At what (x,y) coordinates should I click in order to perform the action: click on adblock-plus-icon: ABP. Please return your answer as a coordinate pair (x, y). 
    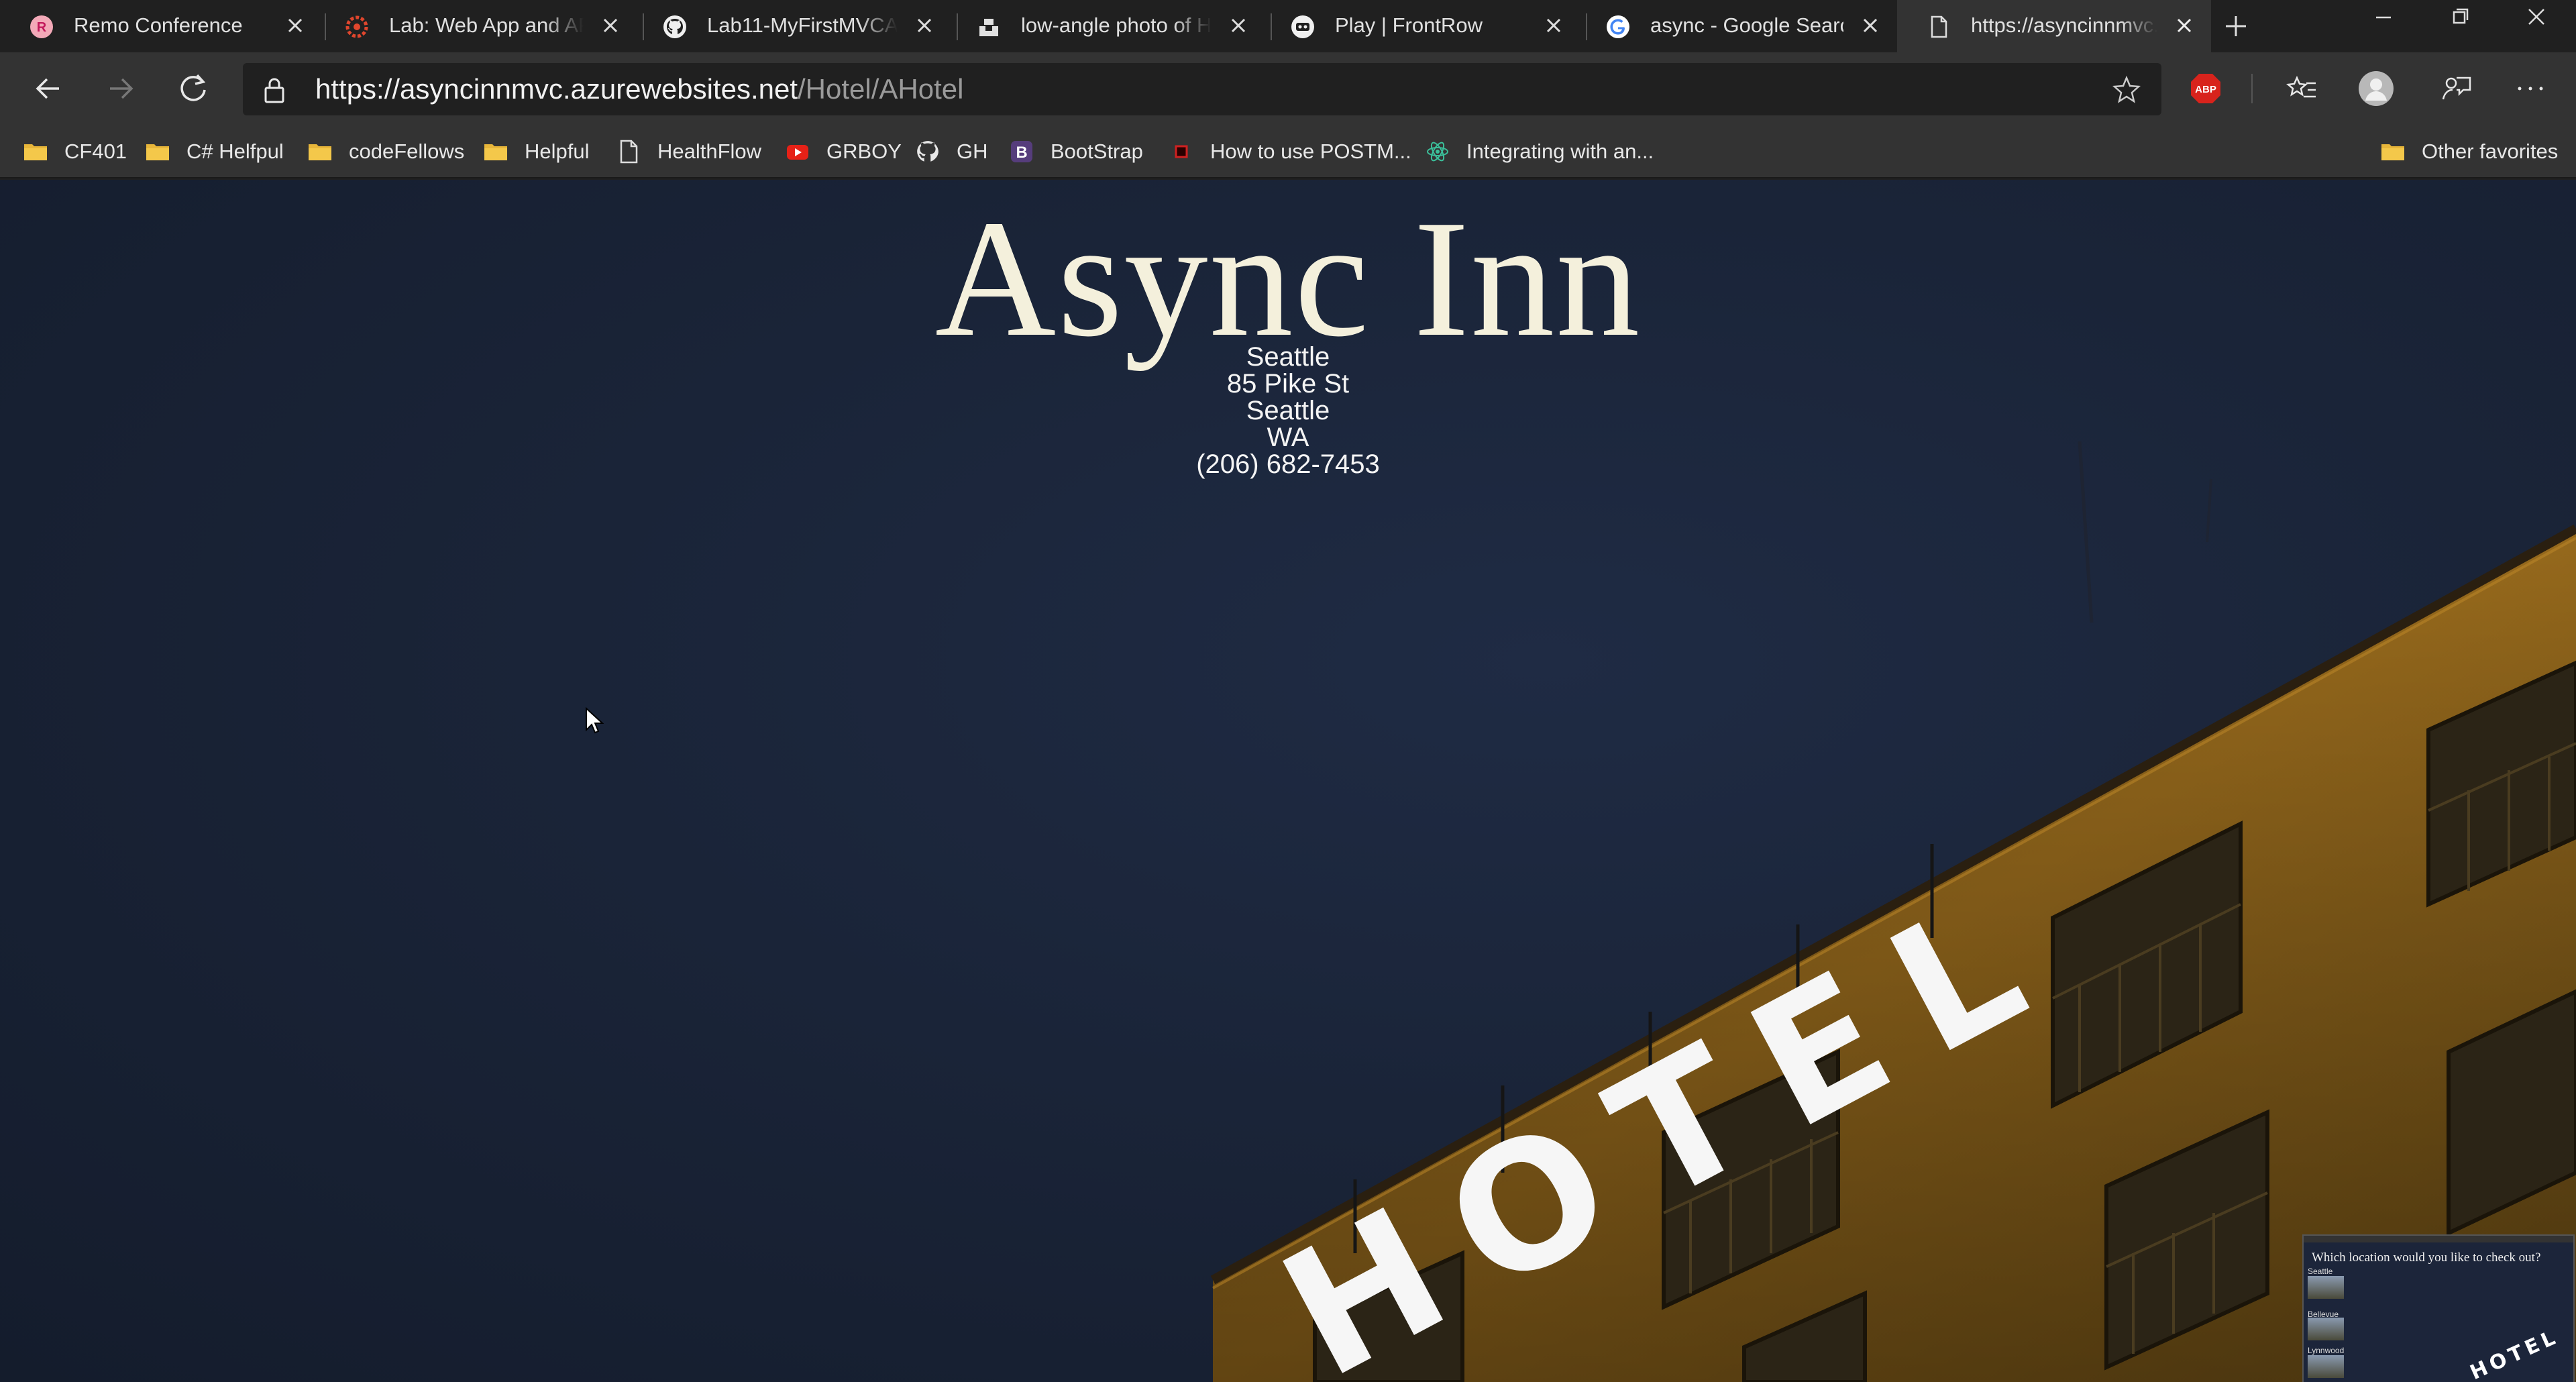
    Looking at the image, I should click on (2205, 88).